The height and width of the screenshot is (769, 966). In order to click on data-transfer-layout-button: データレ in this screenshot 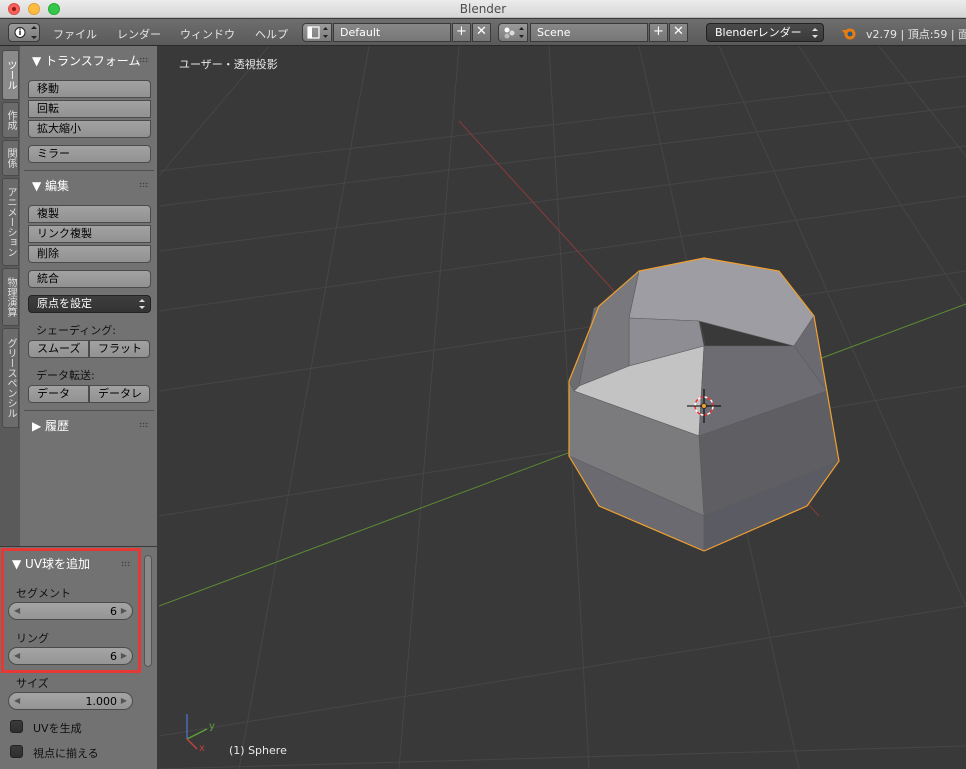, I will do `click(119, 394)`.